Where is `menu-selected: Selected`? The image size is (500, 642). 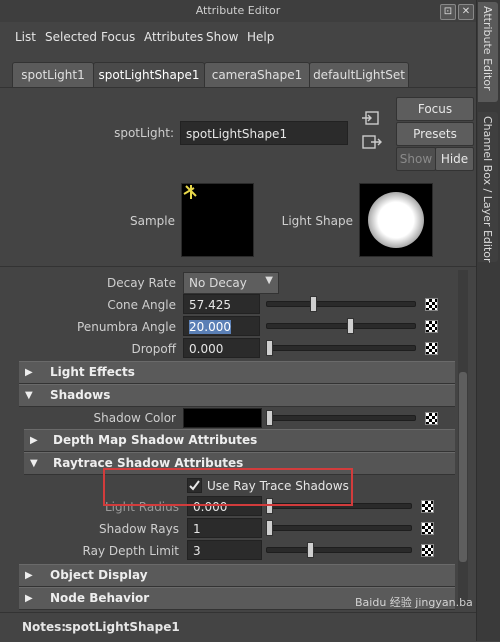
menu-selected: Selected is located at coordinates (71, 37).